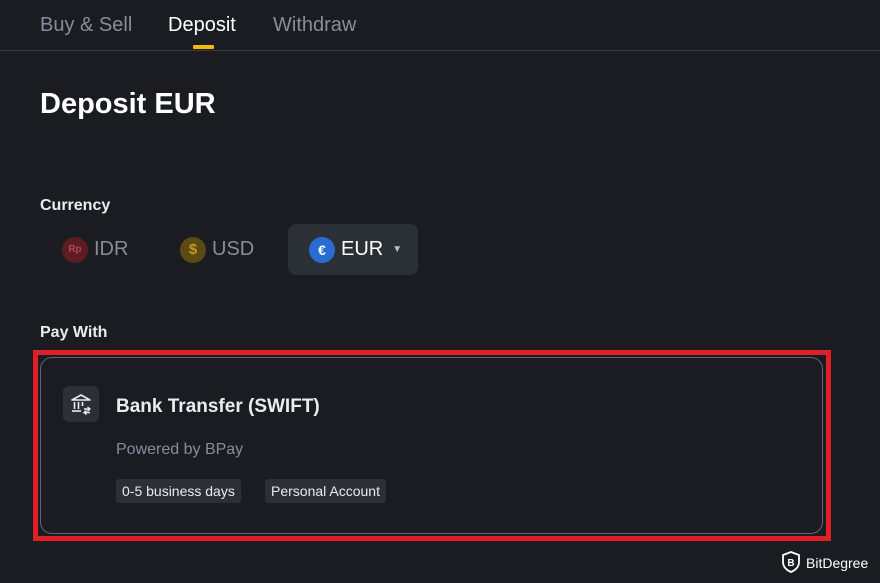 The height and width of the screenshot is (583, 880). What do you see at coordinates (202, 25) in the screenshot?
I see `tab-deposit: Deposit` at bounding box center [202, 25].